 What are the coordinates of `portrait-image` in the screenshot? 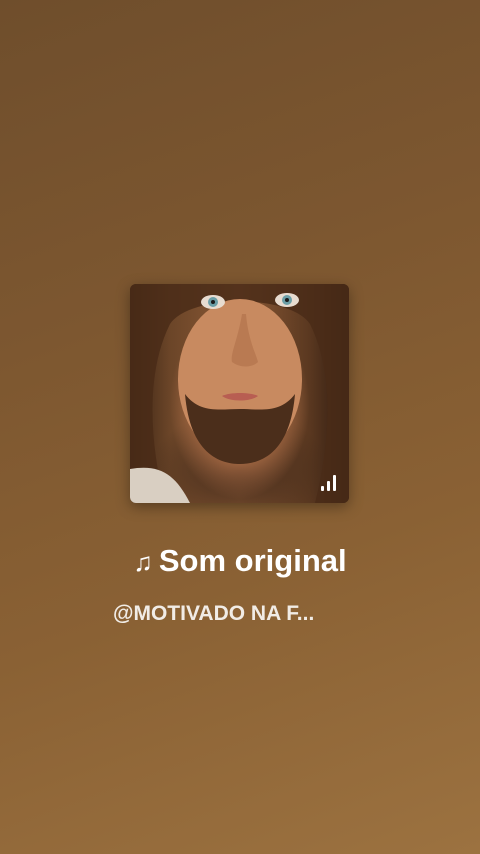 It's located at (239, 393).